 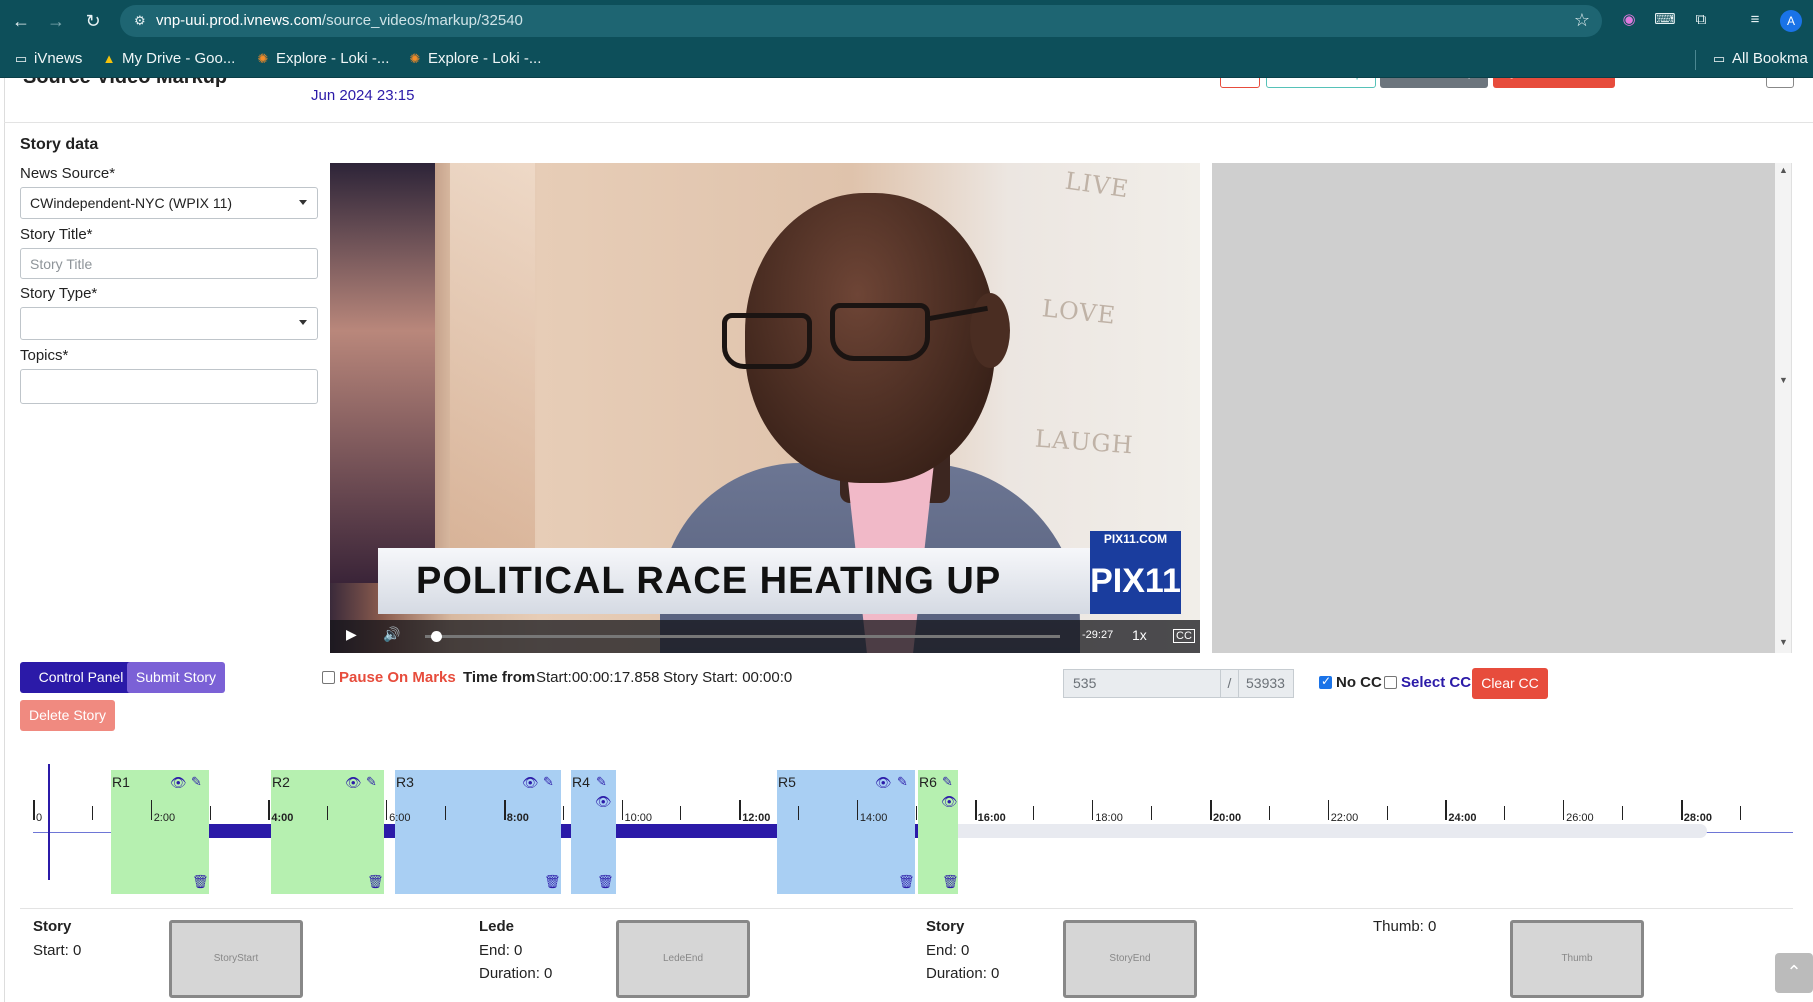 I want to click on exit-button: Exit, so click(x=1240, y=83).